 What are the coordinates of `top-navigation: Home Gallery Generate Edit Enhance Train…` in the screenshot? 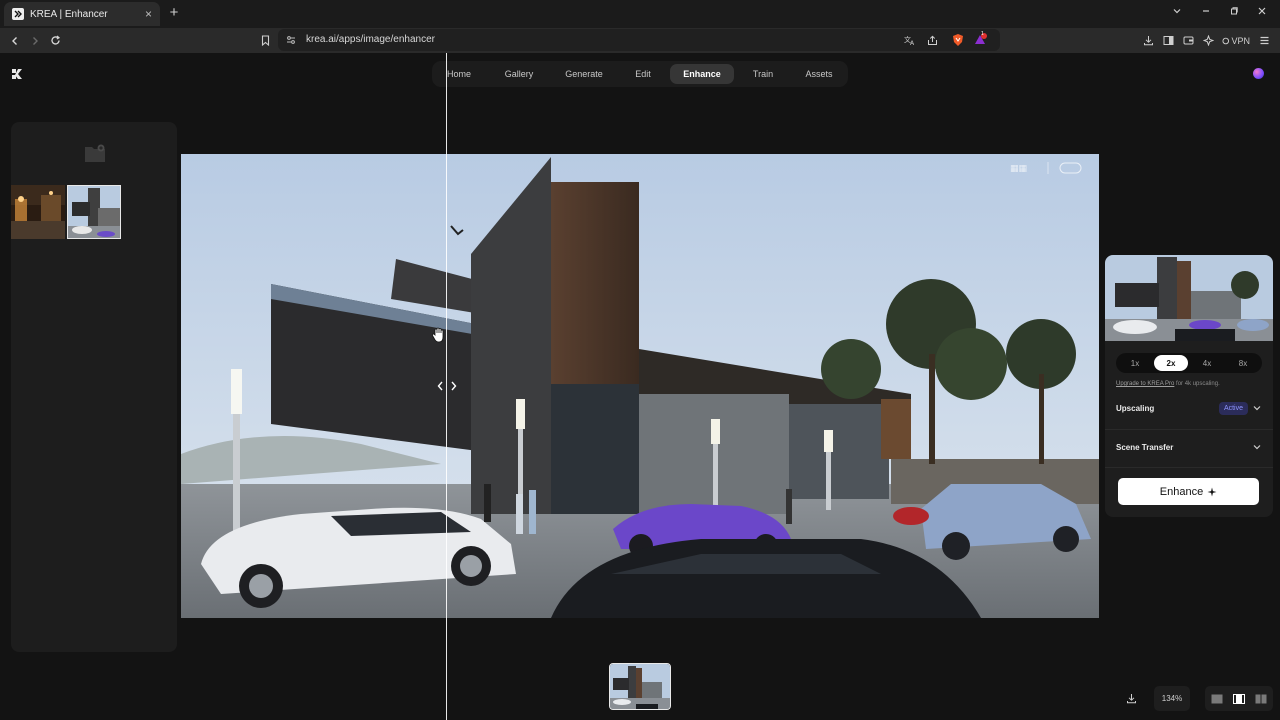 It's located at (640, 74).